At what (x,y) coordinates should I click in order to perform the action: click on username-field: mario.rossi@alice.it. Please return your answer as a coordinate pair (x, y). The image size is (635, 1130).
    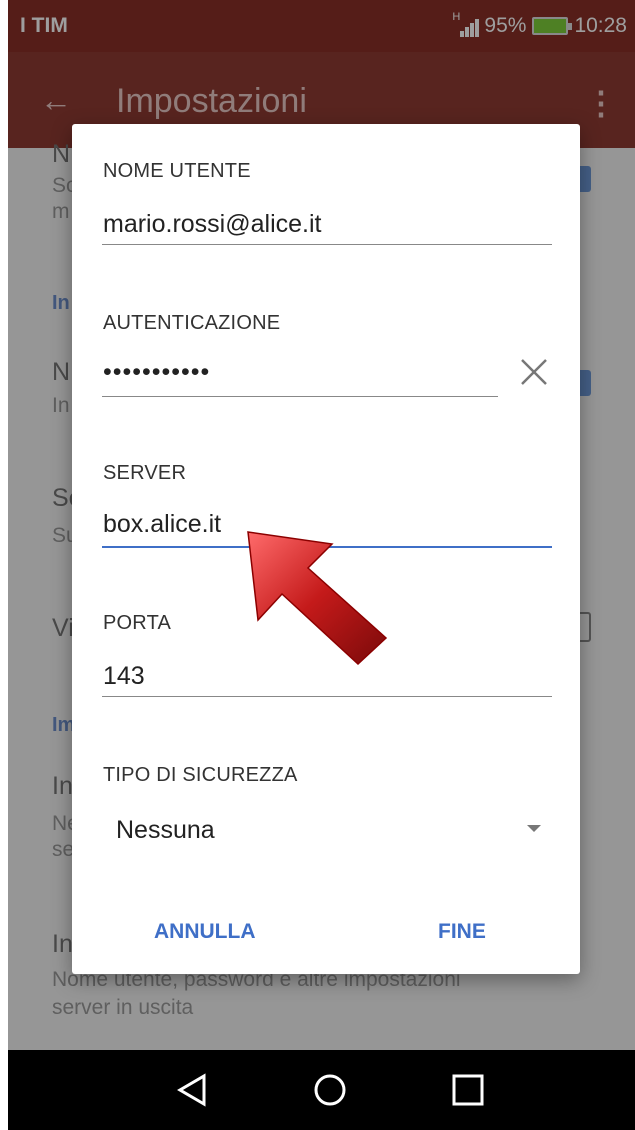
    Looking at the image, I should click on (212, 224).